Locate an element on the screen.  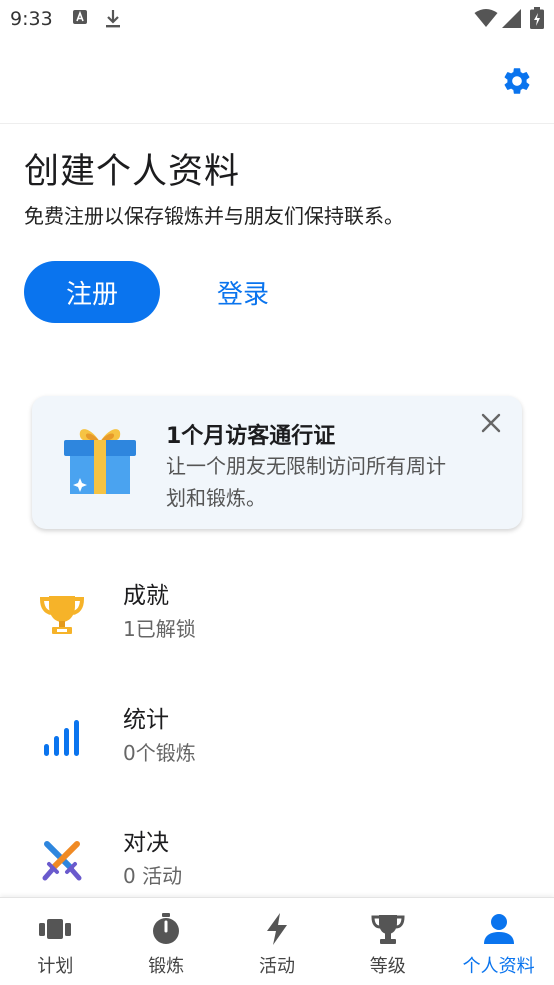
gift-icon is located at coordinates (100, 460).